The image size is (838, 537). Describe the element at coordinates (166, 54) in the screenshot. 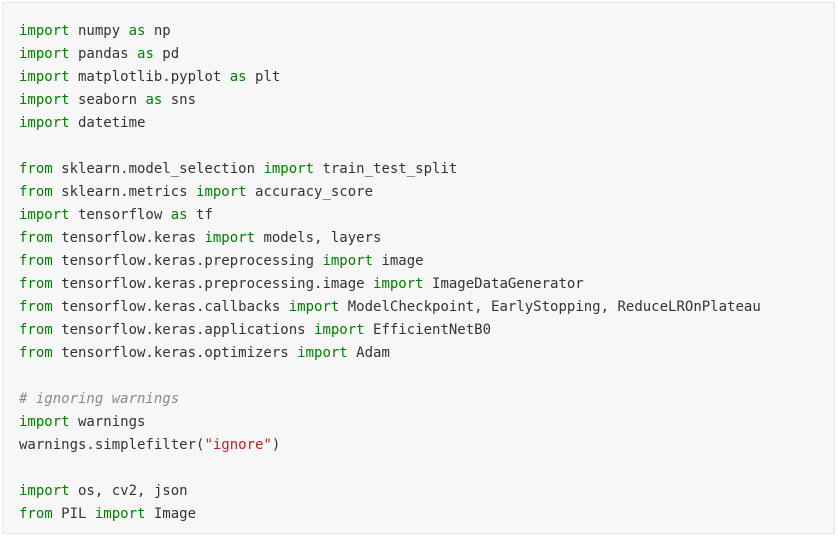

I see `identifier-token: pd` at that location.